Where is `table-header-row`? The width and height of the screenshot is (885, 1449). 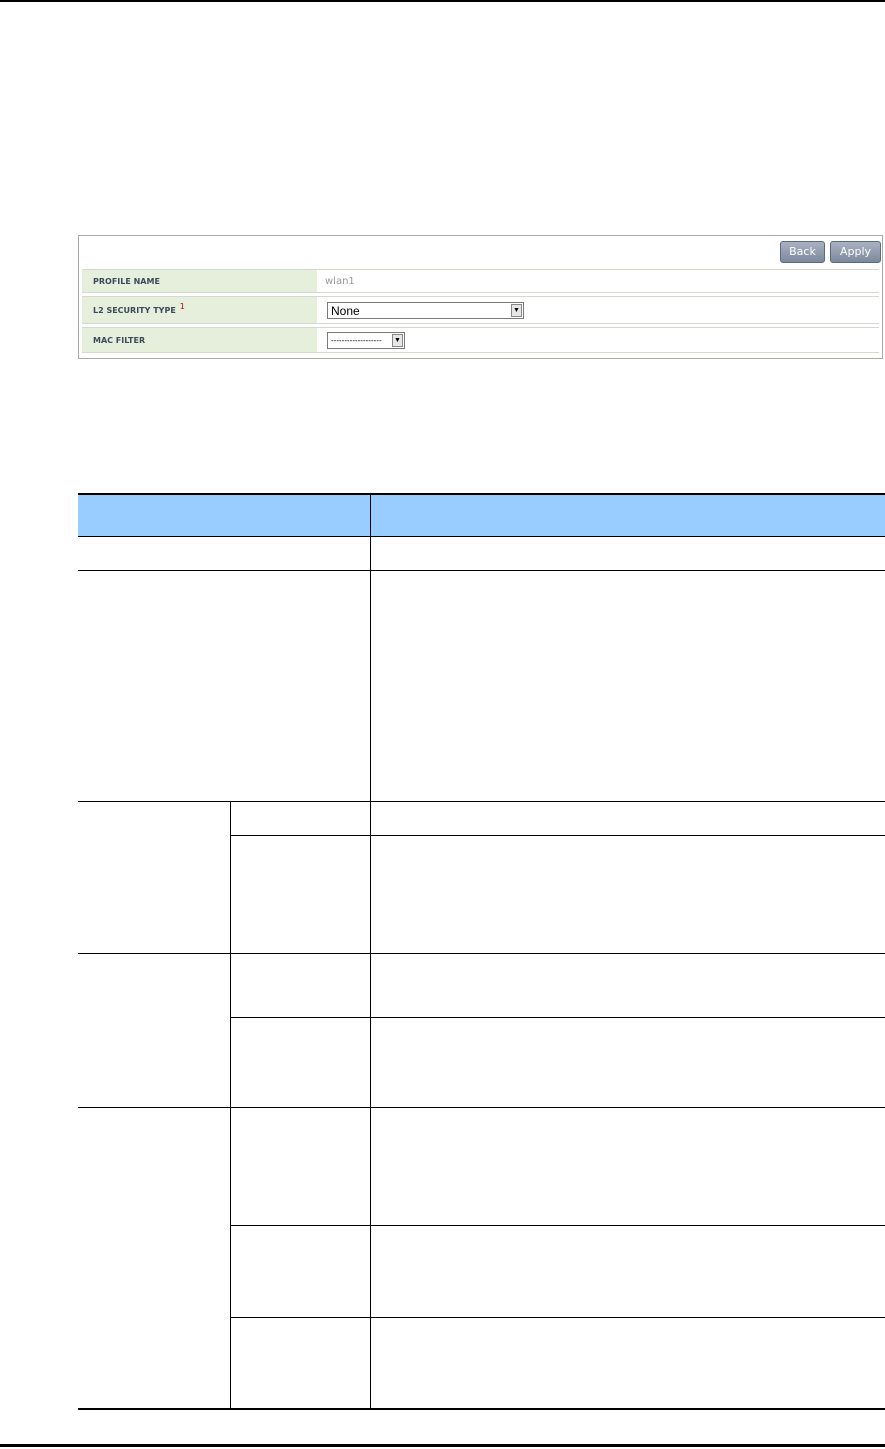
table-header-row is located at coordinates (481, 515).